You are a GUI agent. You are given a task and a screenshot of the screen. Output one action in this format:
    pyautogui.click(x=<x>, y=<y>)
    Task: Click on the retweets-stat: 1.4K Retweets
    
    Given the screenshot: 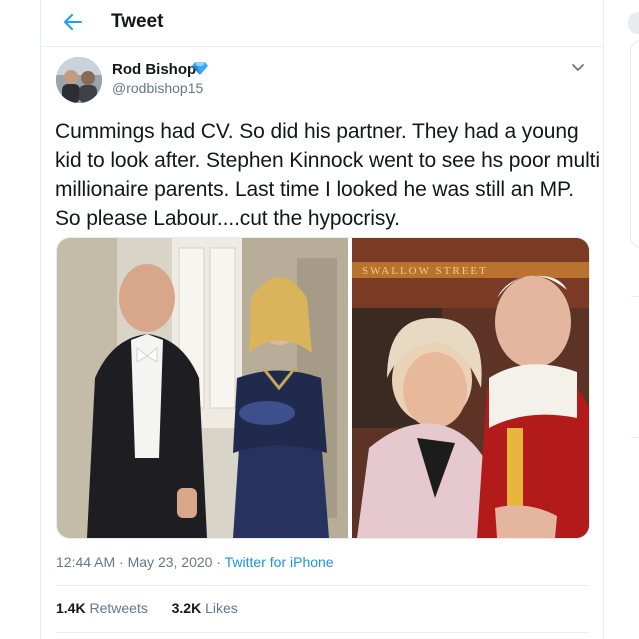 What is the action you would take?
    pyautogui.click(x=104, y=608)
    